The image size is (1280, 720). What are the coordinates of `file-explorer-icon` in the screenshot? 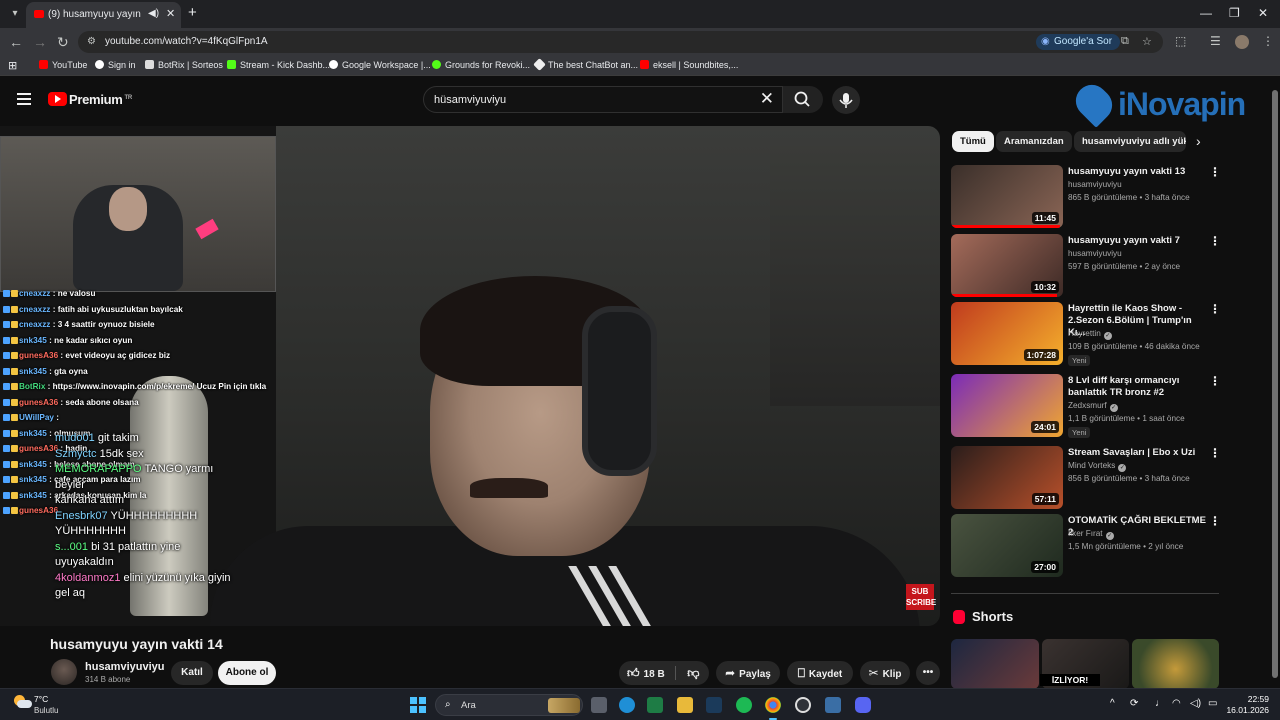 It's located at (685, 705).